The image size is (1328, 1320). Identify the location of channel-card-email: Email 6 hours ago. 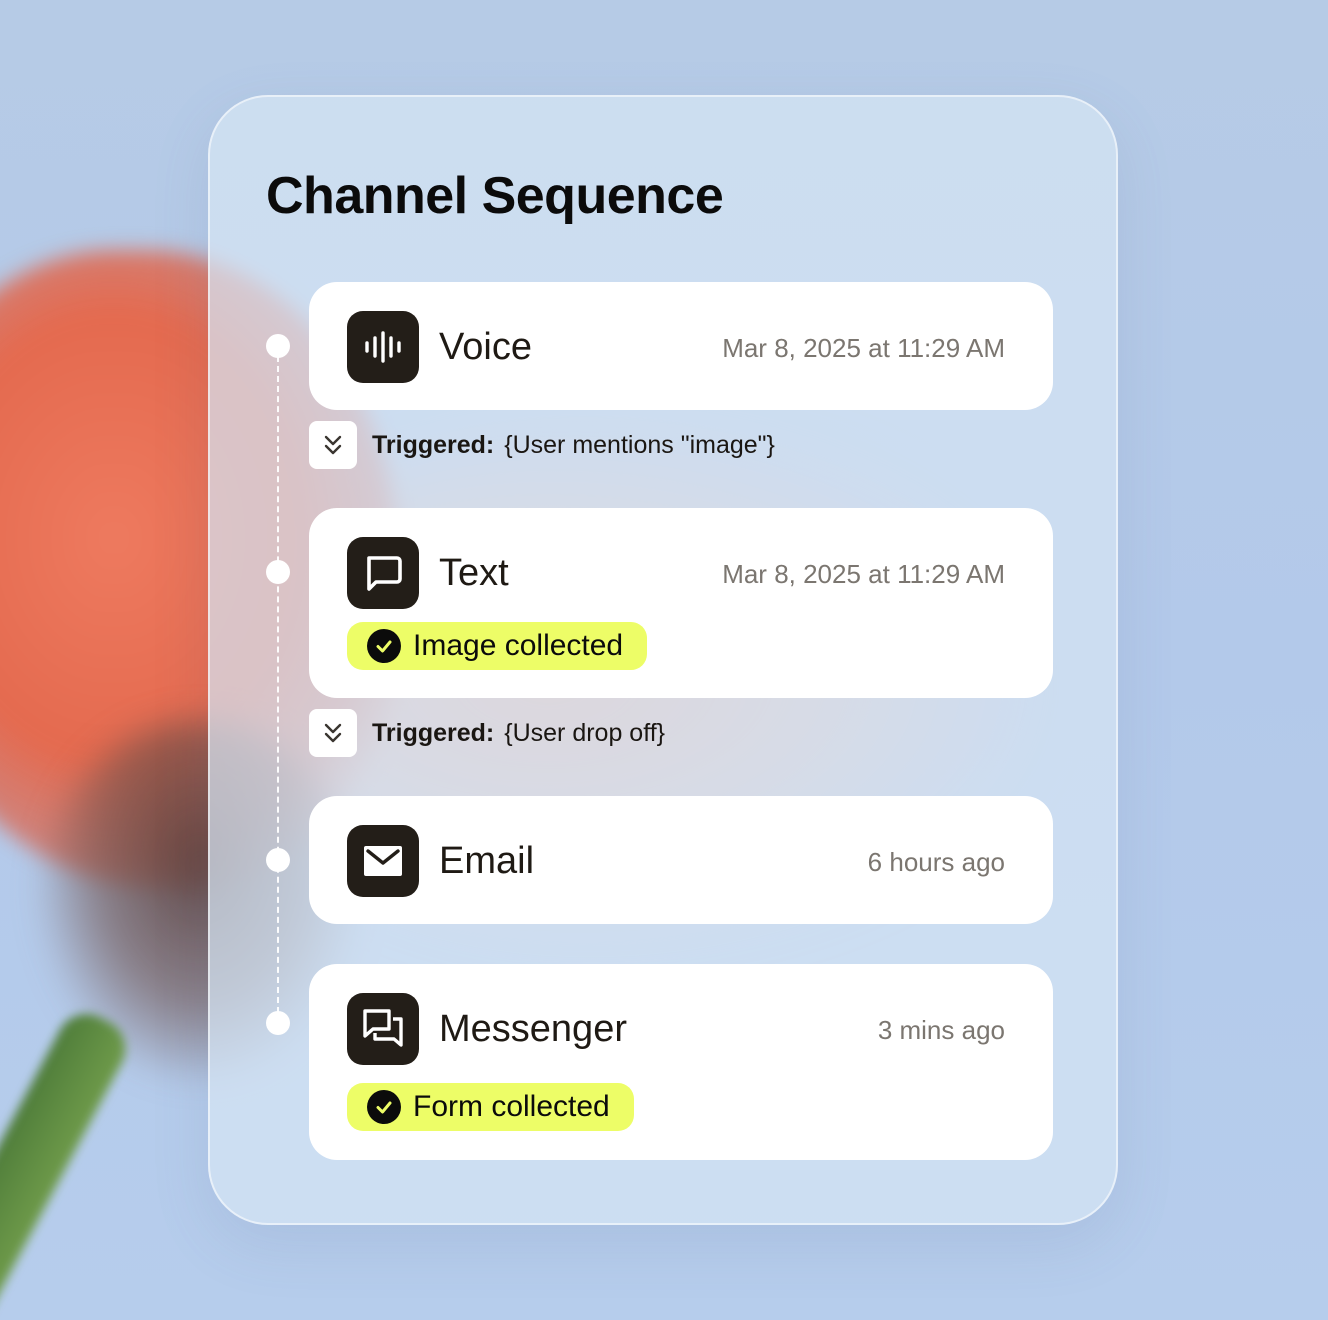
(681, 860).